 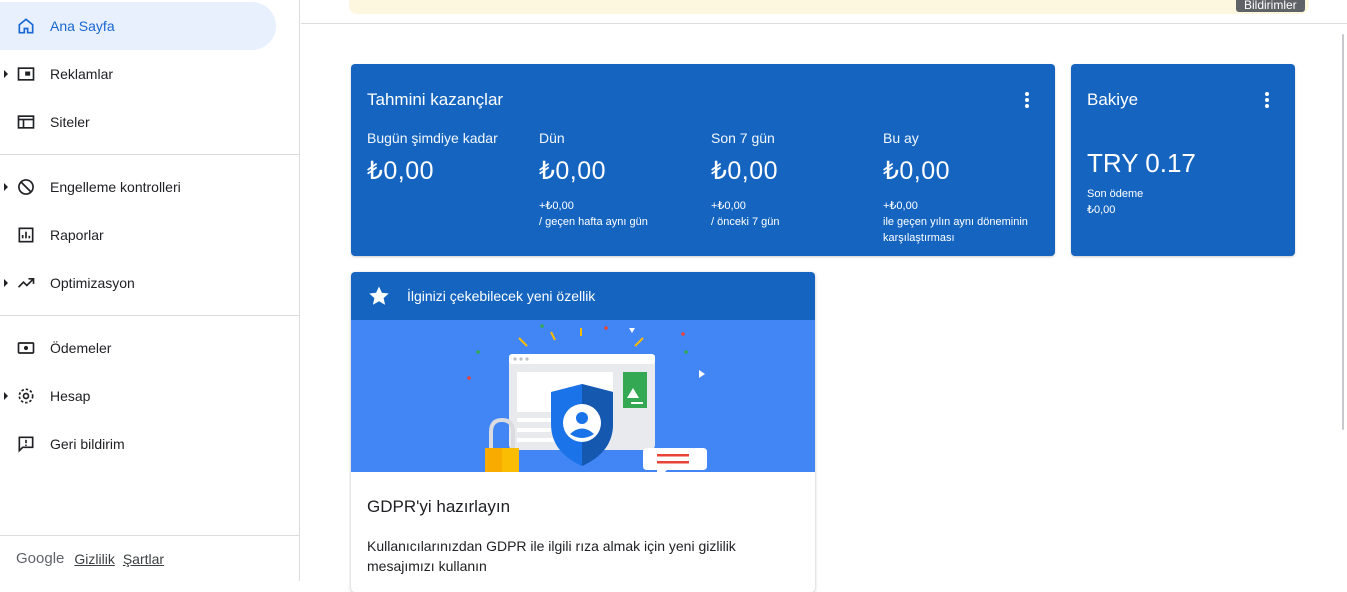 I want to click on terms-link: Şartlar, so click(x=143, y=559).